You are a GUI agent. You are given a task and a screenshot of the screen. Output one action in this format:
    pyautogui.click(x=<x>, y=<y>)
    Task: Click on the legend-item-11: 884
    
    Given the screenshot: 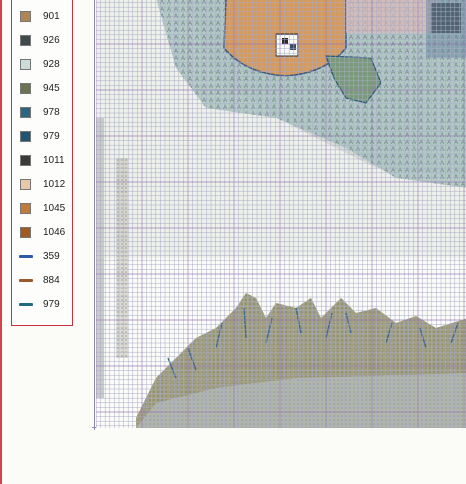 What is the action you would take?
    pyautogui.click(x=43, y=281)
    